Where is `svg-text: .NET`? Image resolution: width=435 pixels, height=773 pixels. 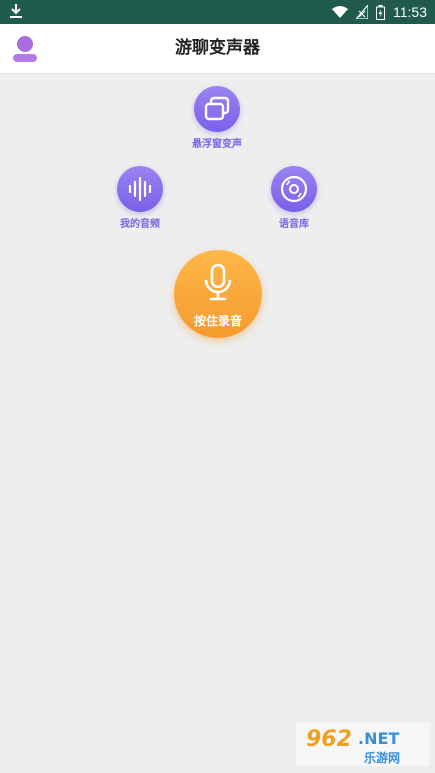
svg-text: .NET is located at coordinates (378, 738).